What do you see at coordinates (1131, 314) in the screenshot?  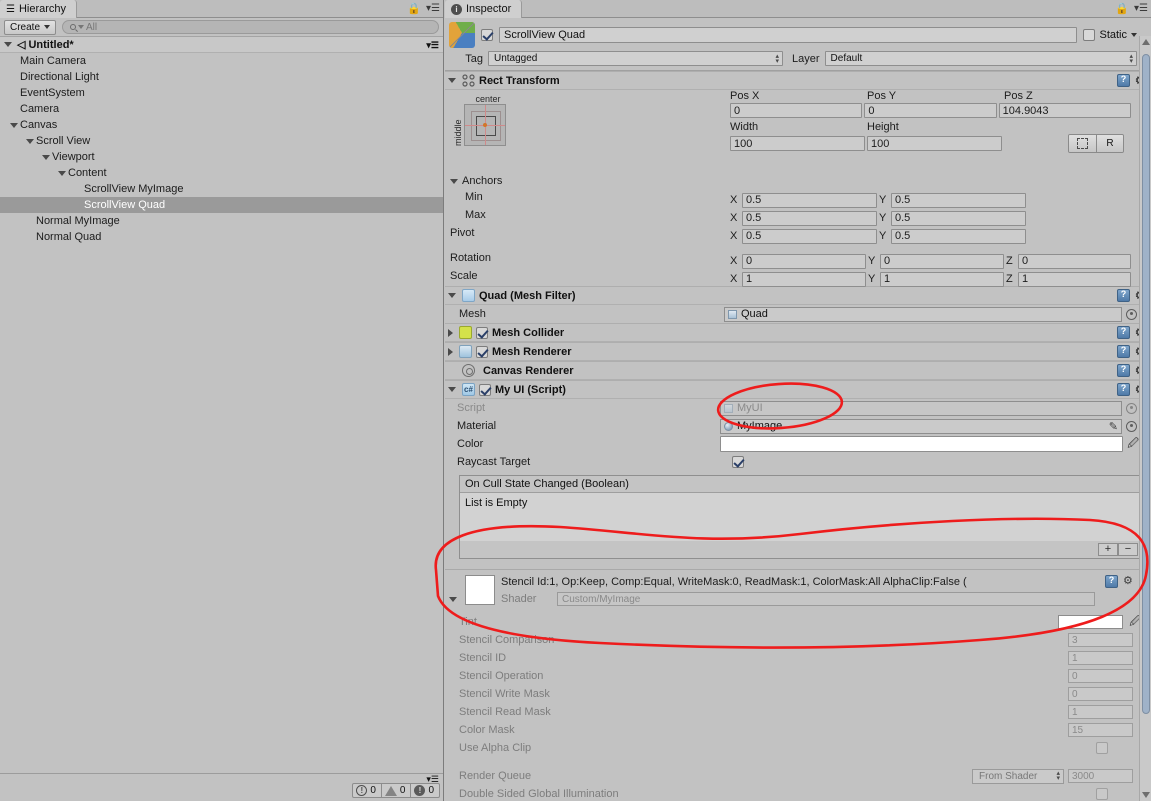 I see `mesh-picker-icon` at bounding box center [1131, 314].